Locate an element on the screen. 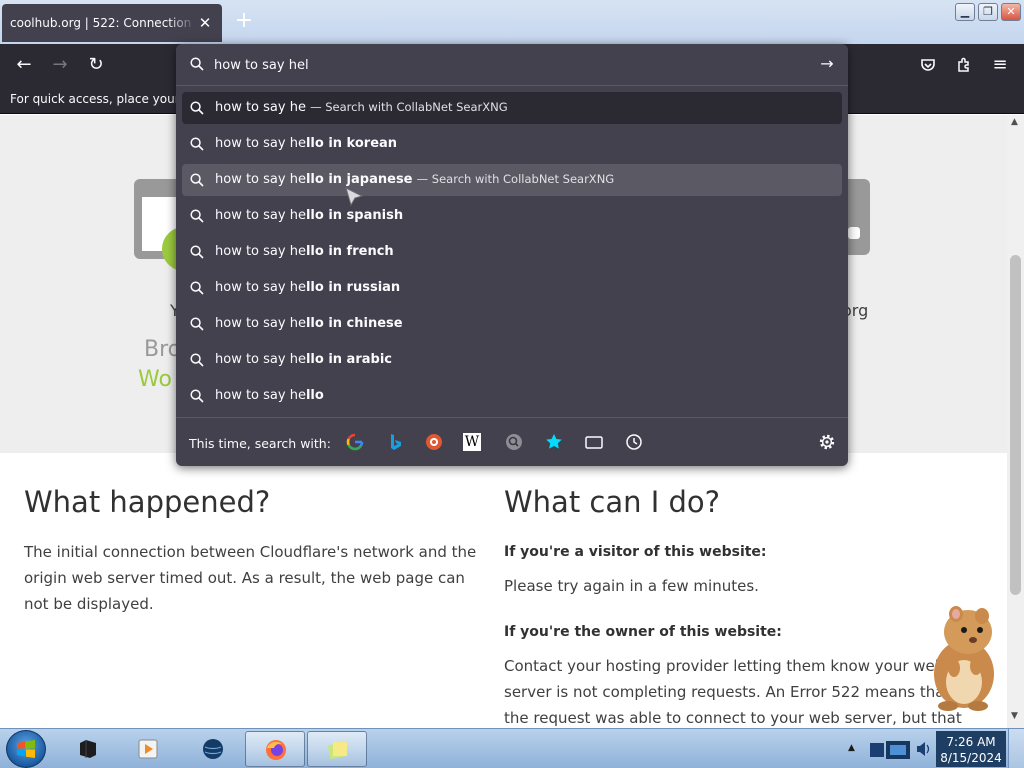 This screenshot has height=768, width=1024. owner-heading: If you're the owner of this website: is located at coordinates (643, 632).